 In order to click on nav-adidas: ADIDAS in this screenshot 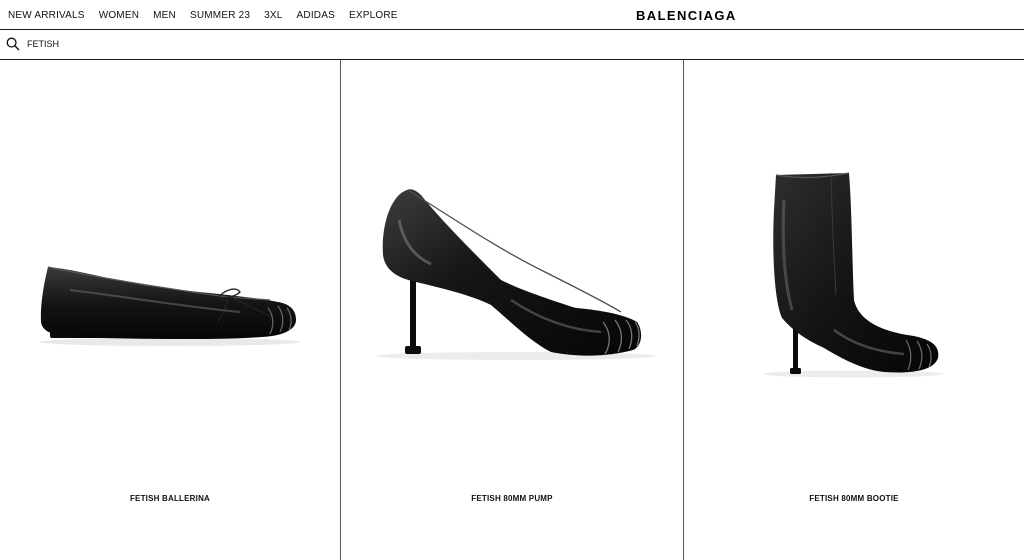, I will do `click(316, 15)`.